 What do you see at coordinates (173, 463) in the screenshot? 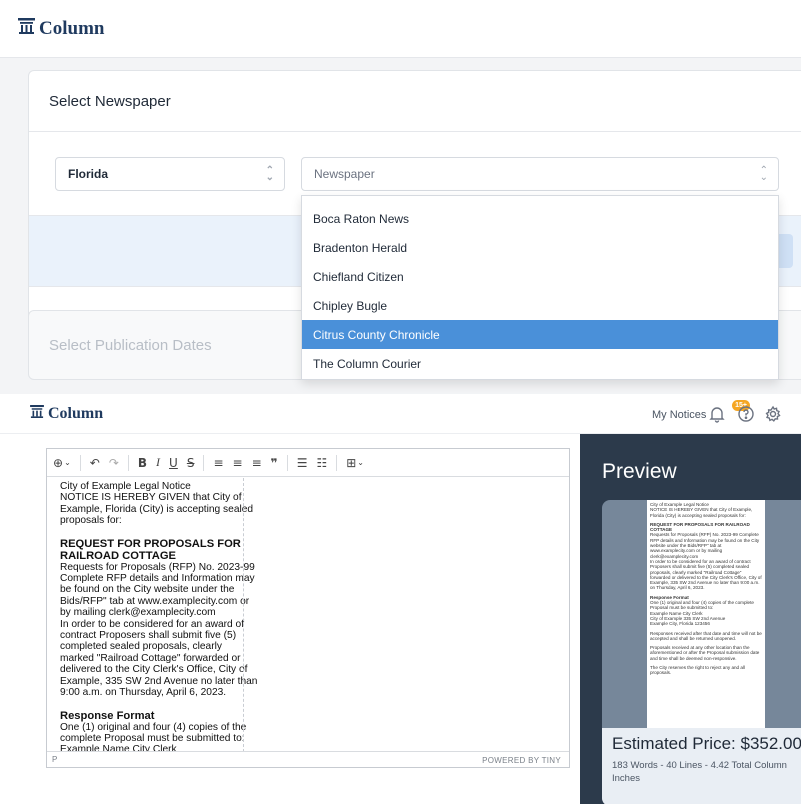
I see `underline-icon: U` at bounding box center [173, 463].